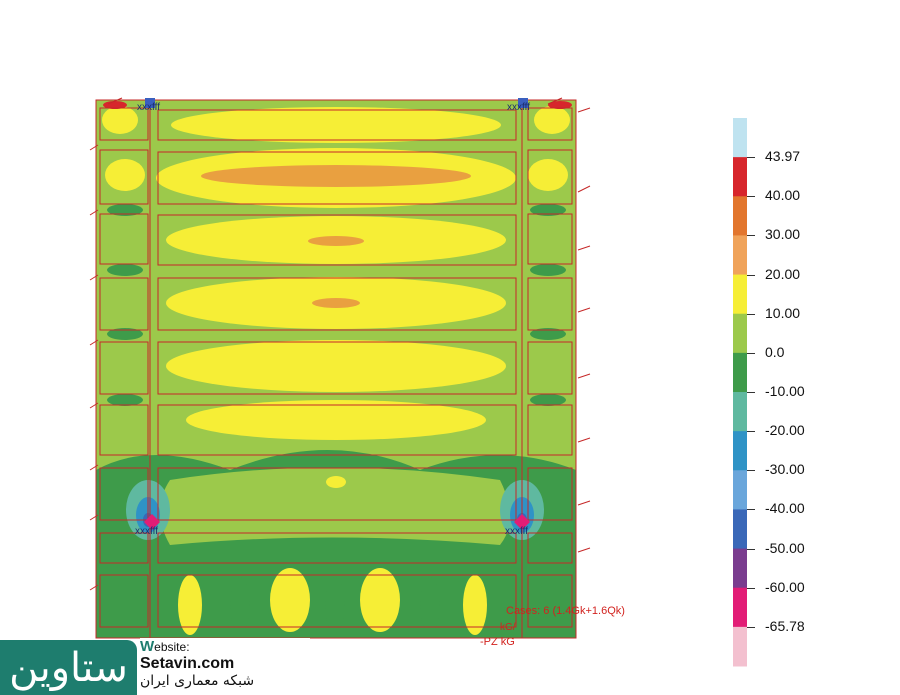  I want to click on contour-small, so click(336, 482).